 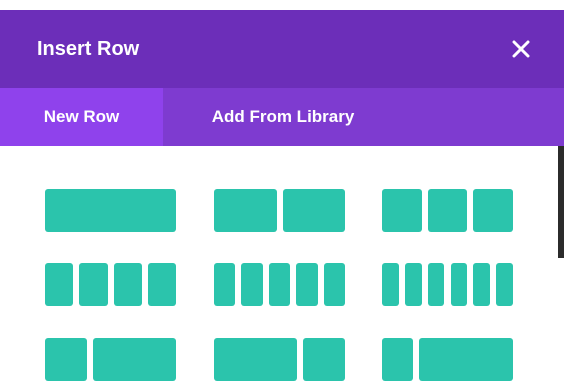 What do you see at coordinates (282, 5) in the screenshot?
I see `top-strip` at bounding box center [282, 5].